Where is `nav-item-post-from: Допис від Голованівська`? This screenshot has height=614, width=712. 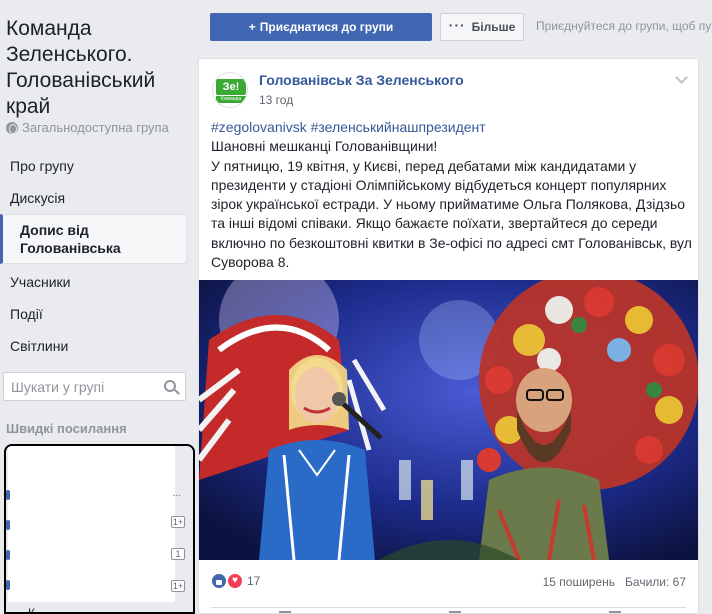 nav-item-post-from: Допис від Голованівська is located at coordinates (93, 239).